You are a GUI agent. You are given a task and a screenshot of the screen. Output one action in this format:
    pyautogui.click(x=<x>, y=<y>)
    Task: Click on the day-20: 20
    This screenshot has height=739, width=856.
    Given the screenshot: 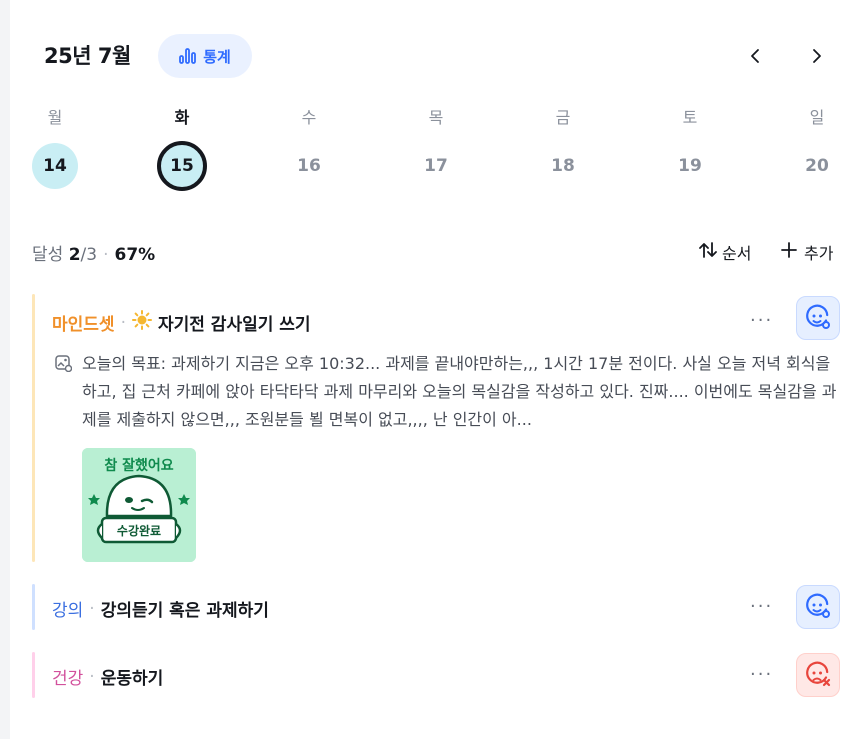 What is the action you would take?
    pyautogui.click(x=817, y=166)
    